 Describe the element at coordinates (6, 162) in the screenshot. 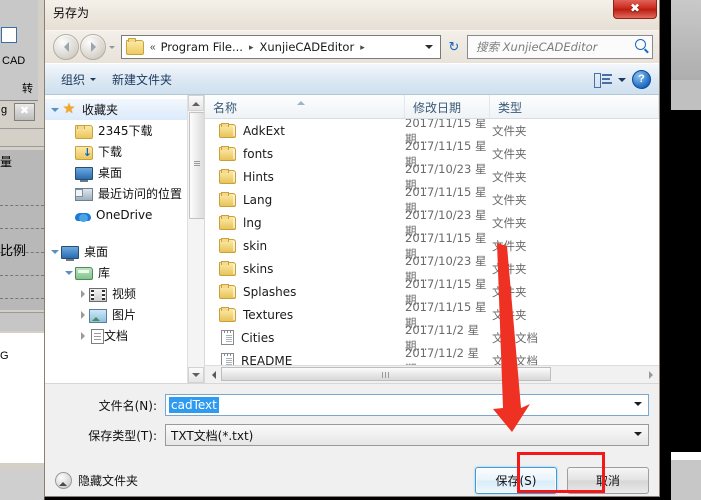

I see `background-label-liang: 量` at that location.